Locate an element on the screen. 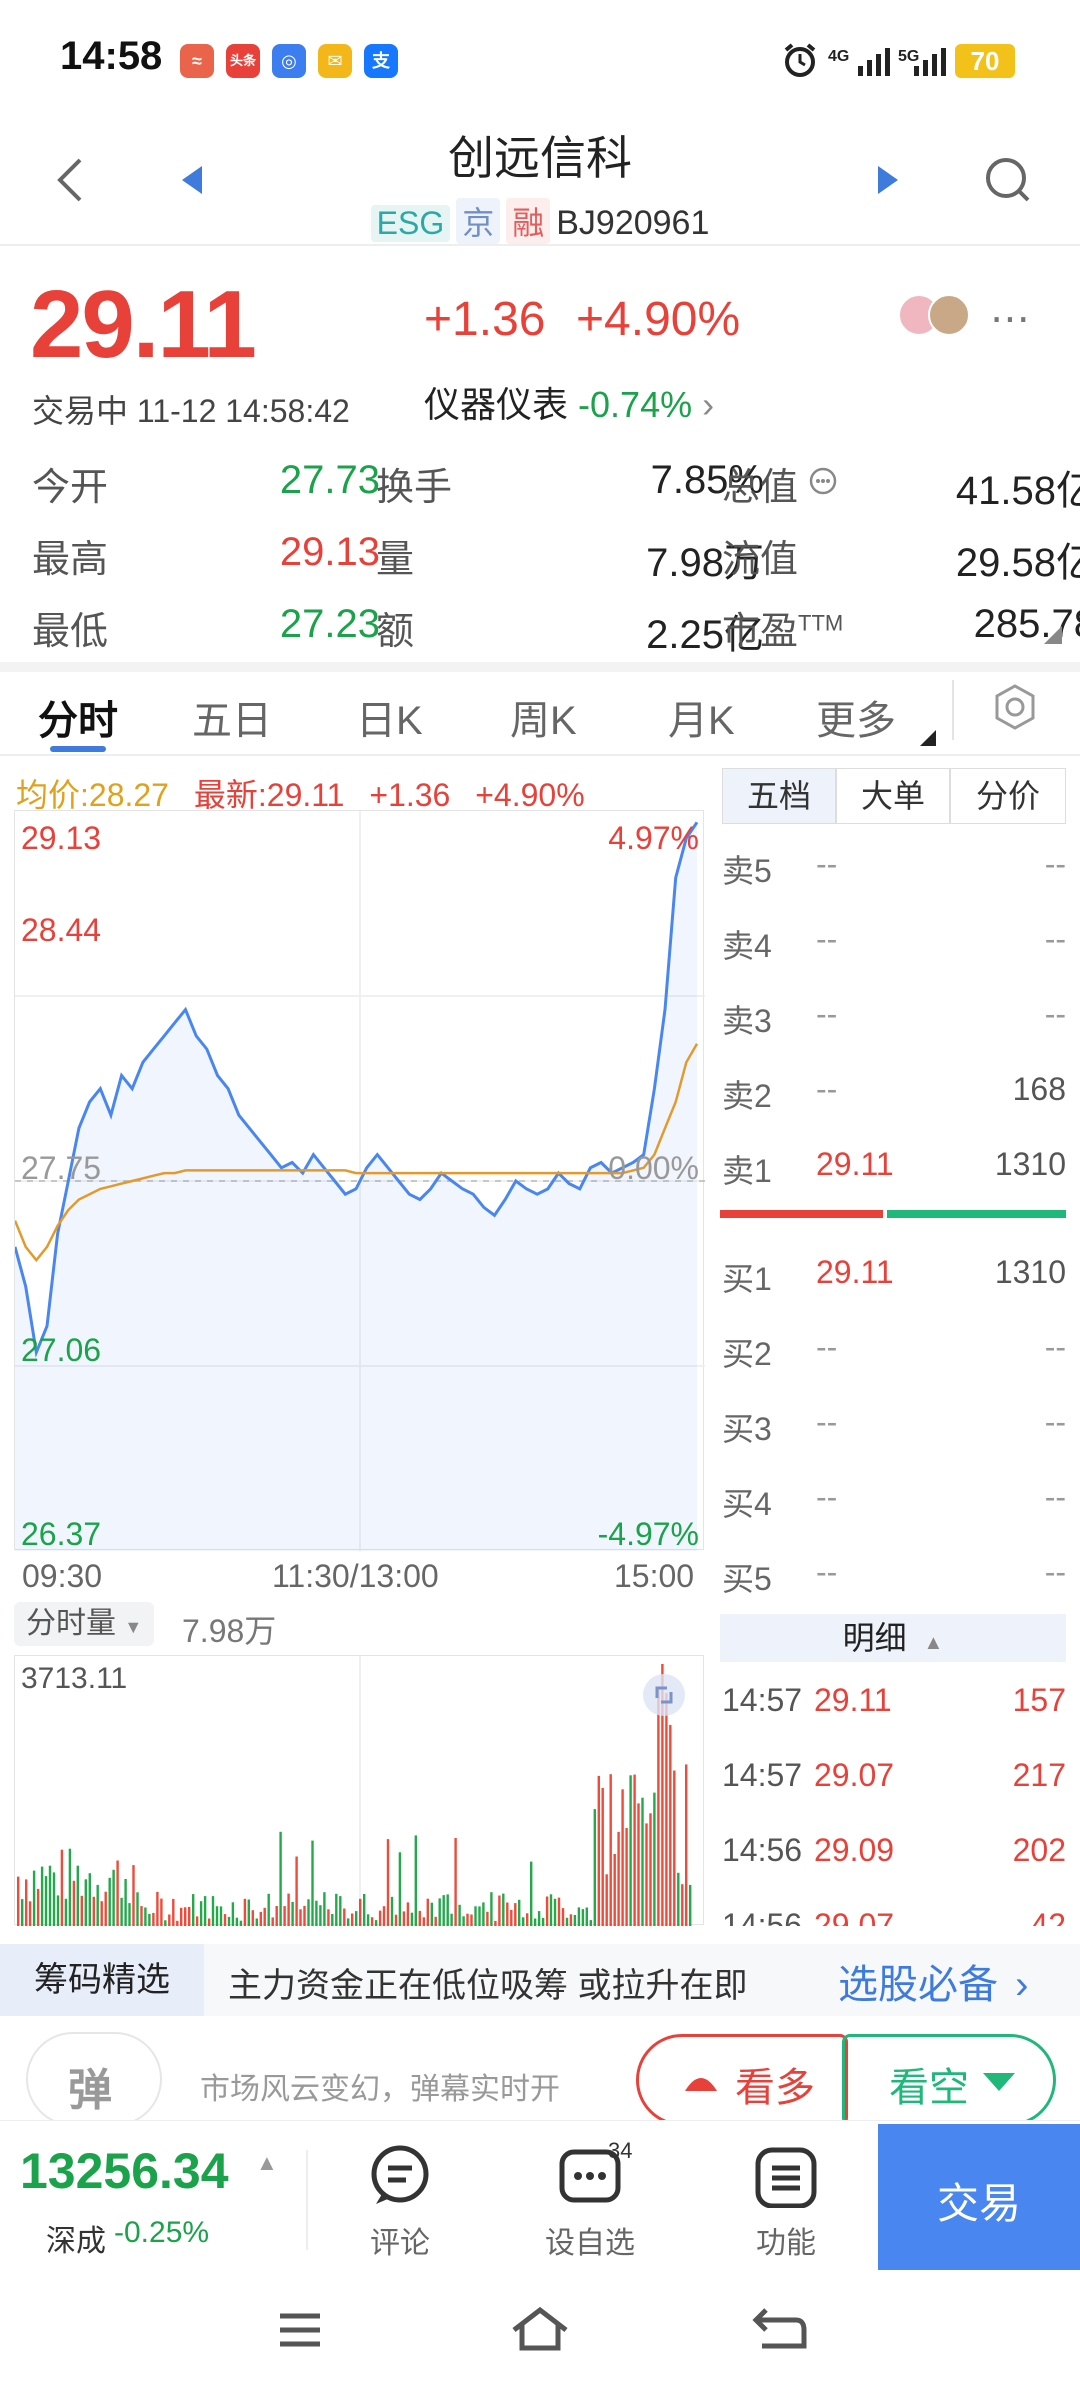 This screenshot has height=2400, width=1080. more-icon: ⋯ is located at coordinates (1010, 319).